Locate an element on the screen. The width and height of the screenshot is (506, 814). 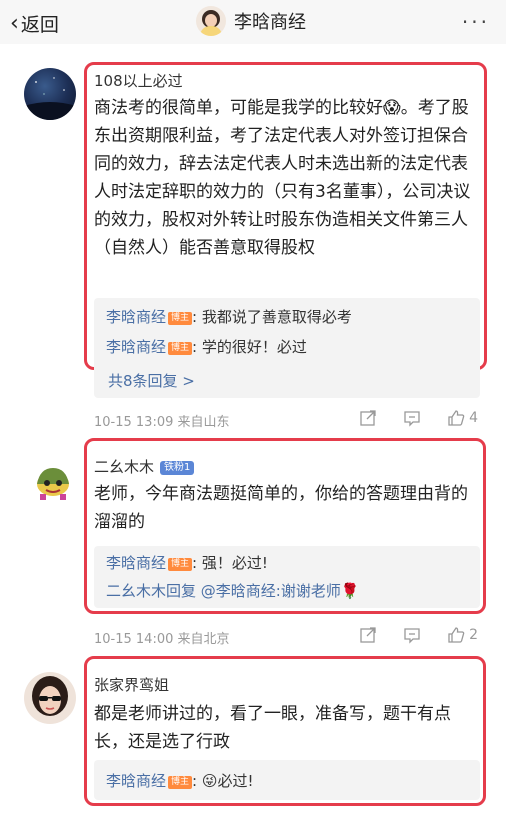
back-label: 返回 is located at coordinates (39, 25).